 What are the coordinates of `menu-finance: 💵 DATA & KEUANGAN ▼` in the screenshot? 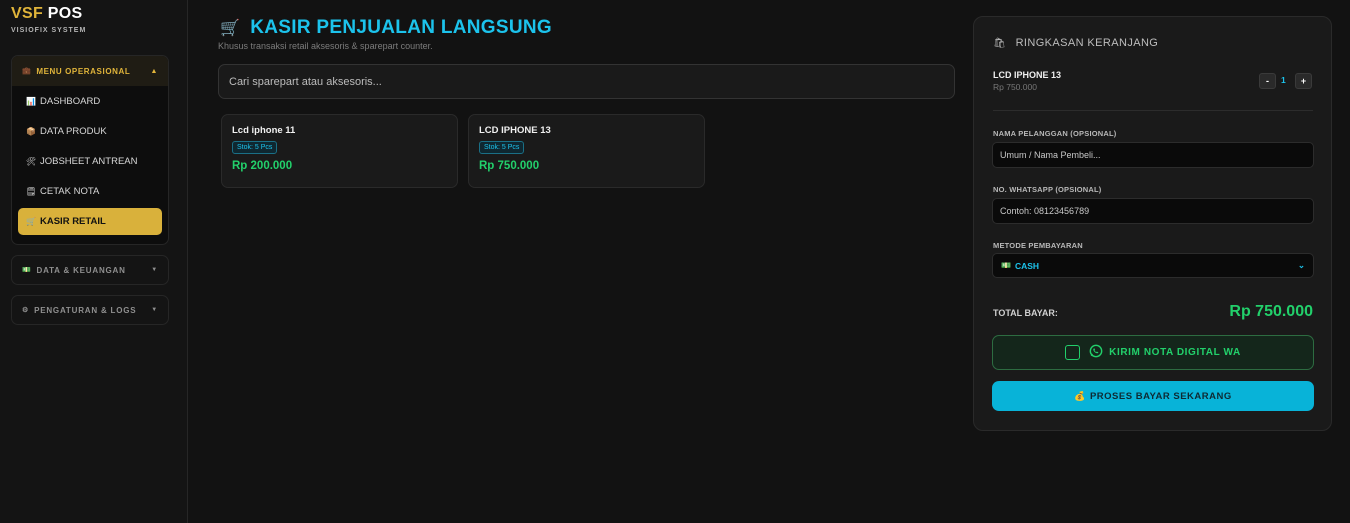 It's located at (90, 270).